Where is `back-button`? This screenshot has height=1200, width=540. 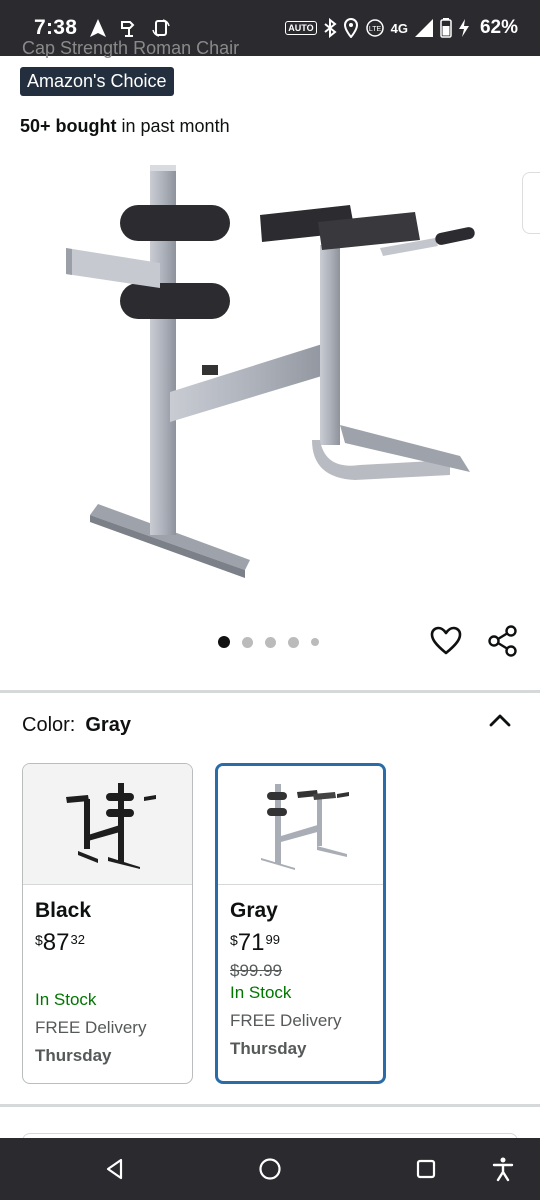
back-button is located at coordinates (115, 1169).